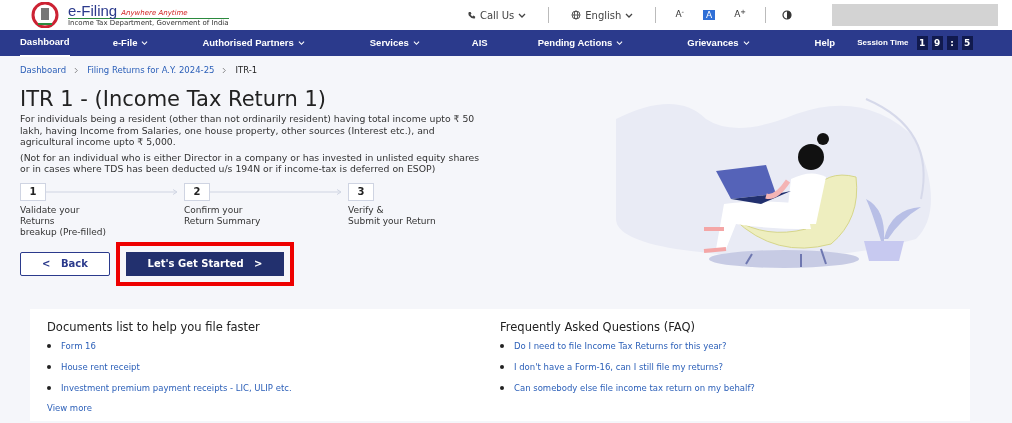 The width and height of the screenshot is (1012, 423). I want to click on nav-tab: Services, so click(394, 43).